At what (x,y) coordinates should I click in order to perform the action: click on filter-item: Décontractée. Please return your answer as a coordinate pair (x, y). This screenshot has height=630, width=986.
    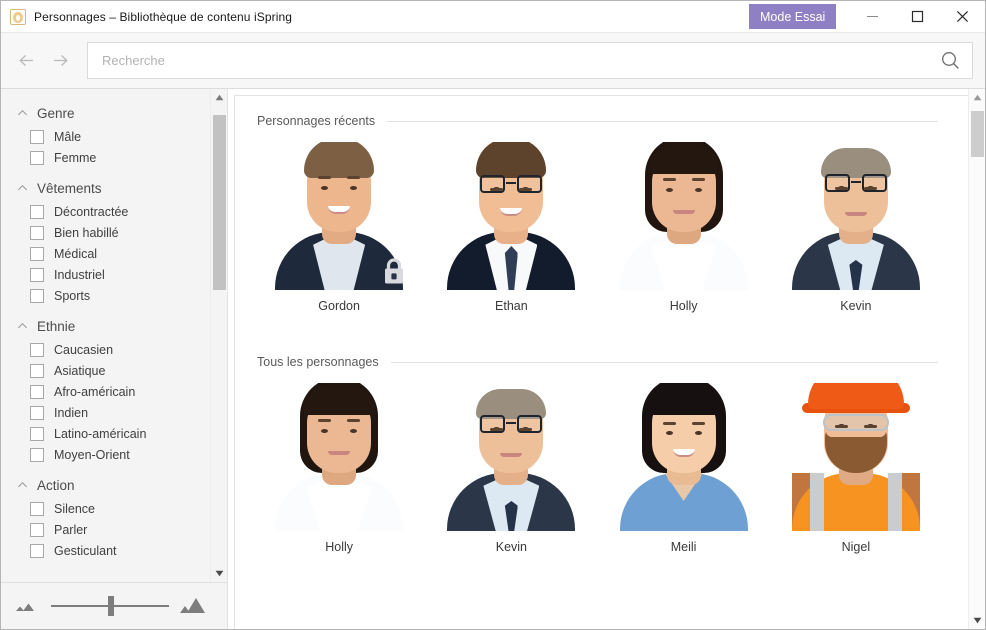
    Looking at the image, I should click on (105, 211).